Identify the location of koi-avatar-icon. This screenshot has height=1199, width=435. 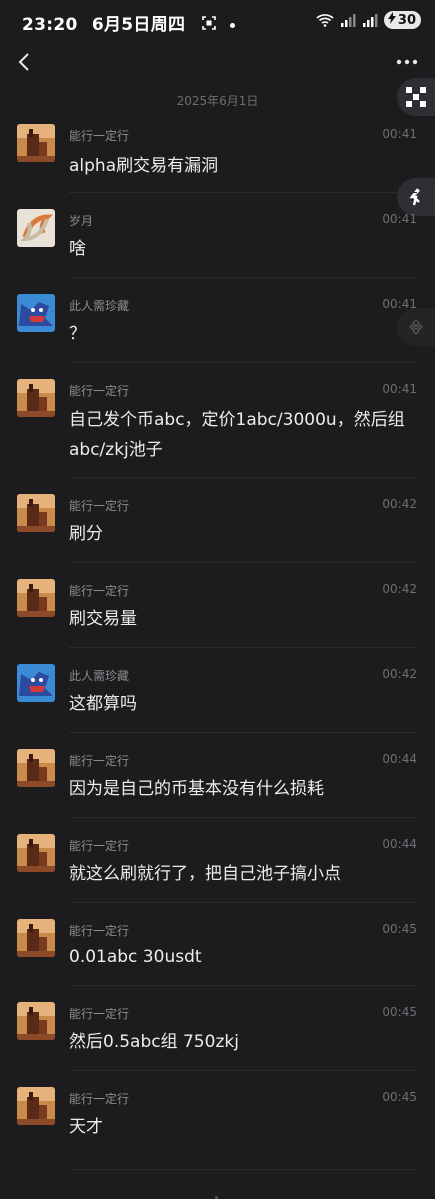
(36, 228).